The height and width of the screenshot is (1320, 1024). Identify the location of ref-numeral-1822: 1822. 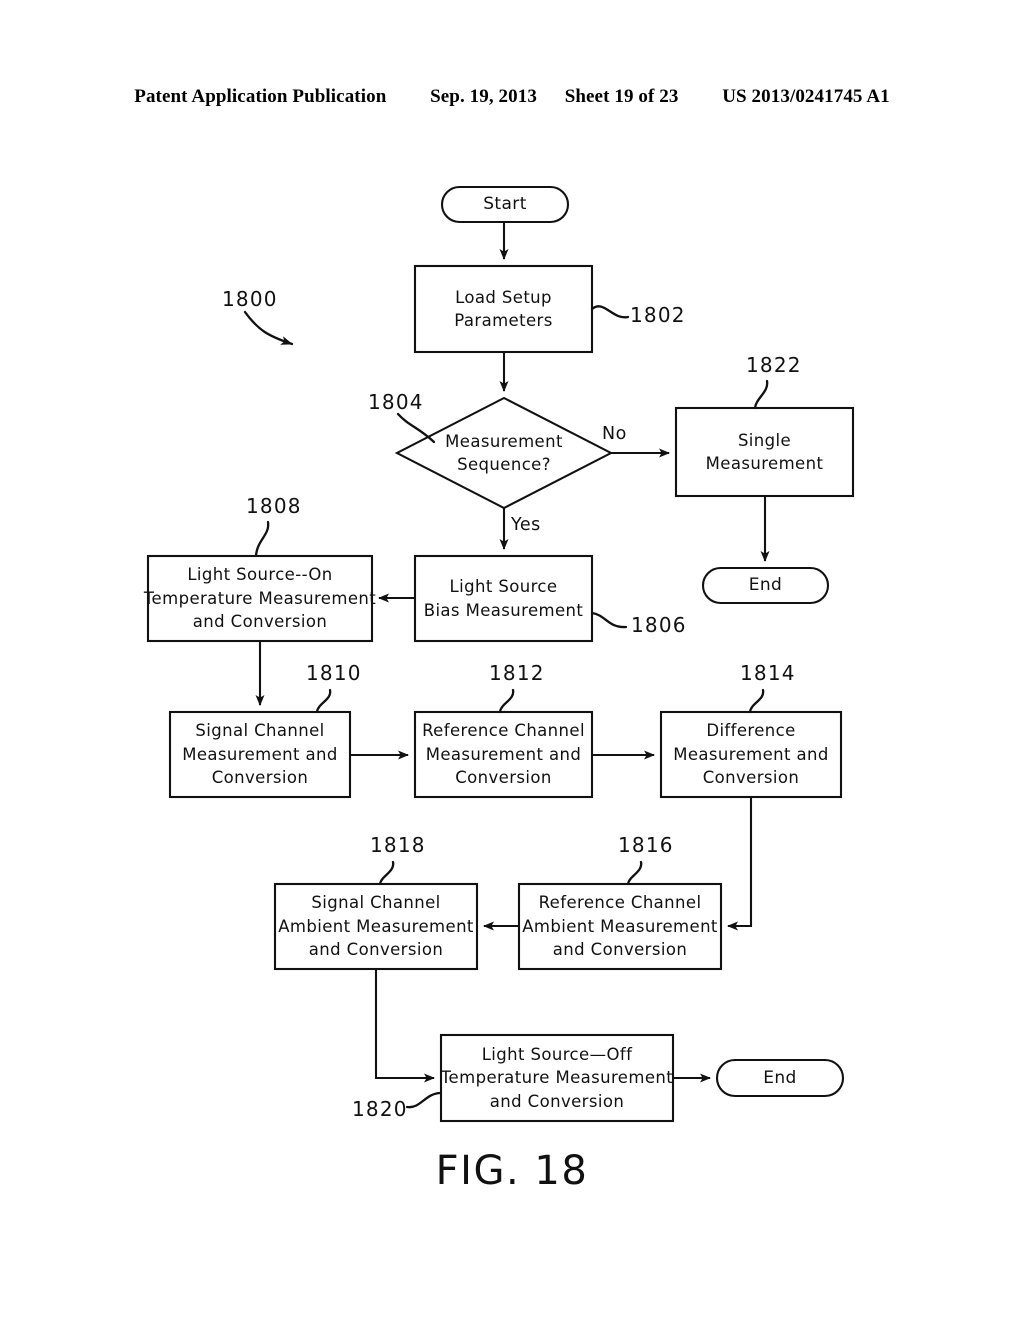
(774, 365).